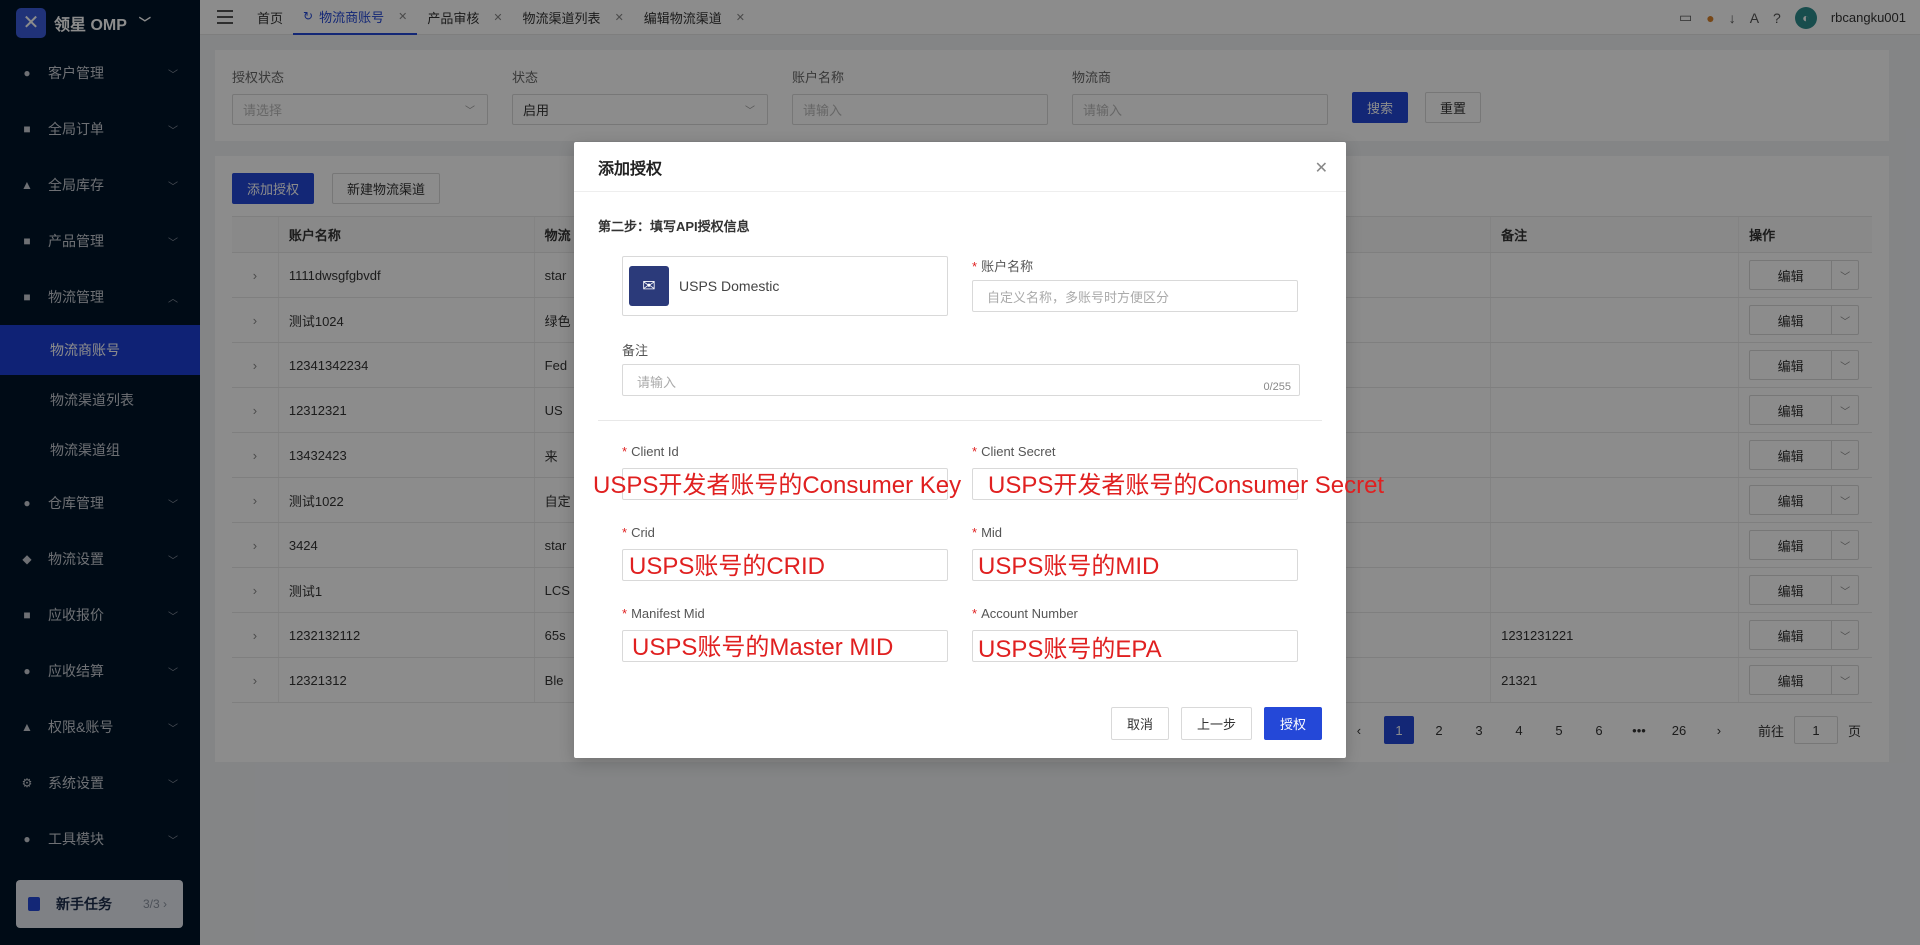 The width and height of the screenshot is (1920, 945). Describe the element at coordinates (1321, 168) in the screenshot. I see `close-icon: ✕` at that location.